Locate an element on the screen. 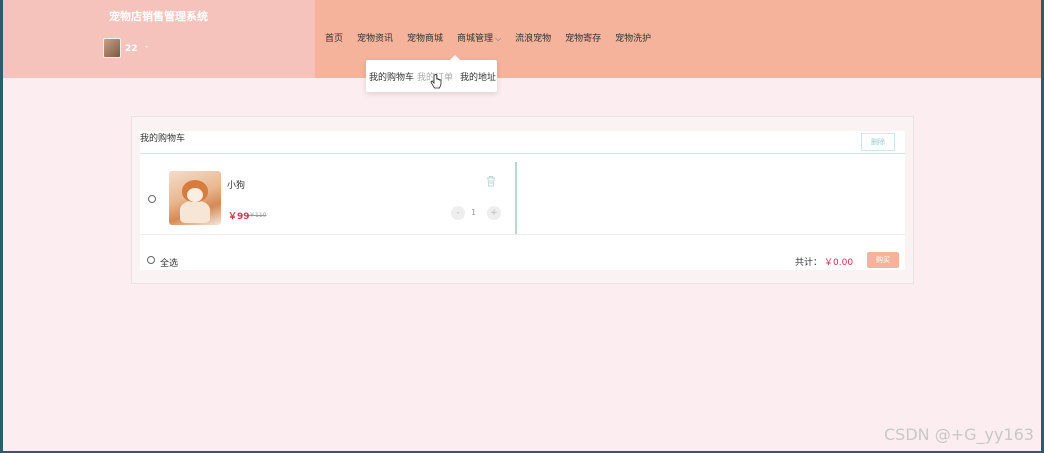 This screenshot has width=1044, height=453. main-nav: 首页 宠物资讯 宠物商城 商城管理 ⌵ 流浪宠物 宠物寄存 宠物洗护 is located at coordinates (495, 37).